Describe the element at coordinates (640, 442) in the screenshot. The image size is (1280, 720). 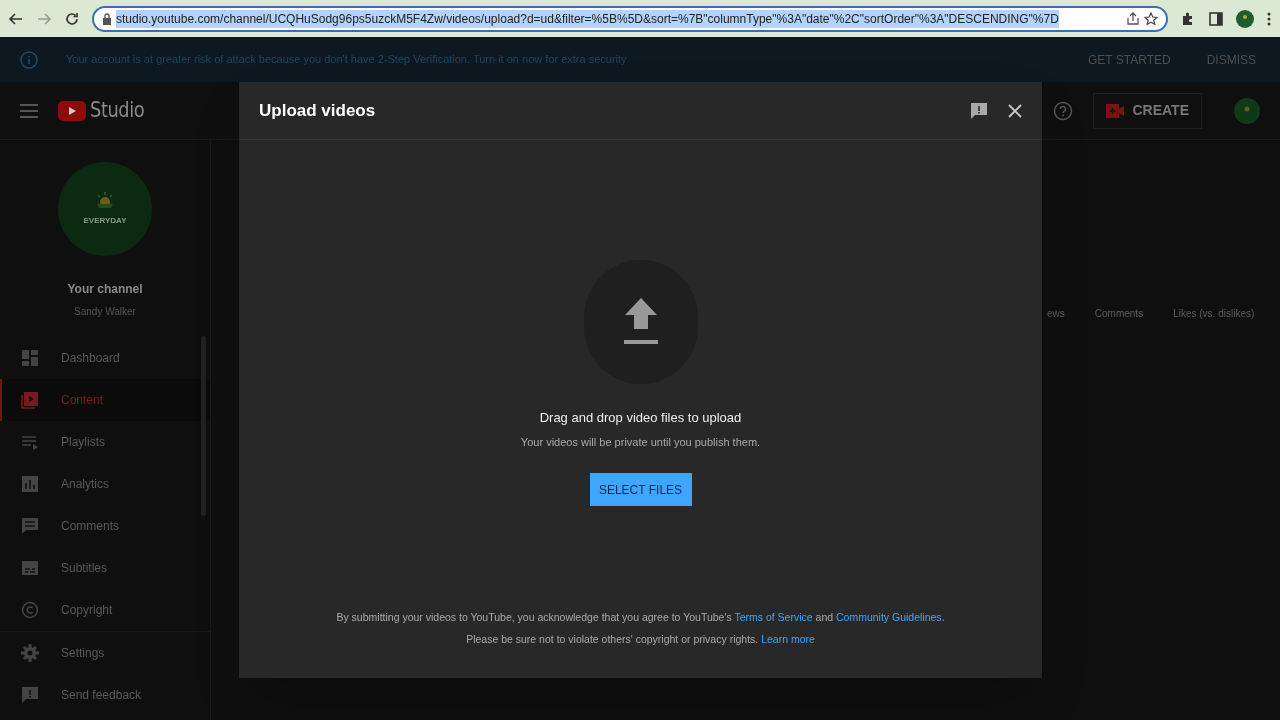
I see `upload-subtext: Your videos will be private until you publish them.` at that location.